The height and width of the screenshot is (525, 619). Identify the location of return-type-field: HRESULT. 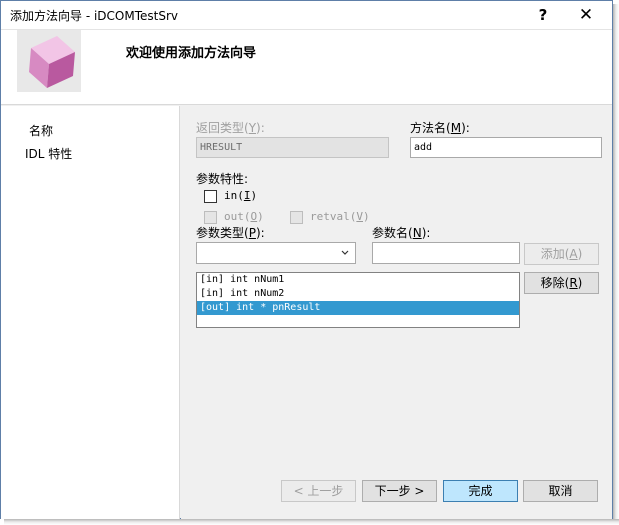
(292, 147).